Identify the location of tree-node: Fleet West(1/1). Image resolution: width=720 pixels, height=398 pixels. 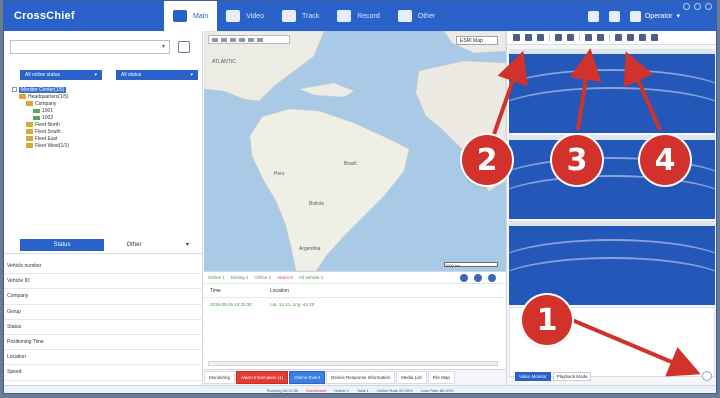
(107, 145).